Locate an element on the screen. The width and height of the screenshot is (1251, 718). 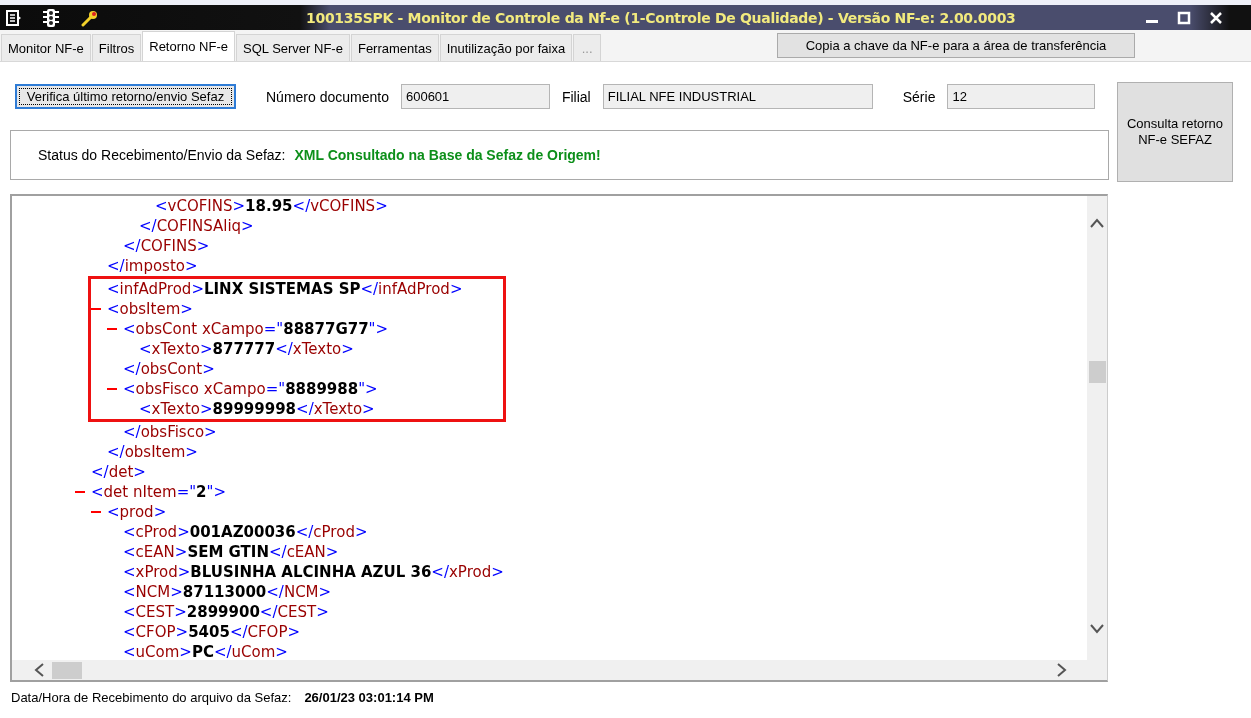
close-icon is located at coordinates (1216, 17).